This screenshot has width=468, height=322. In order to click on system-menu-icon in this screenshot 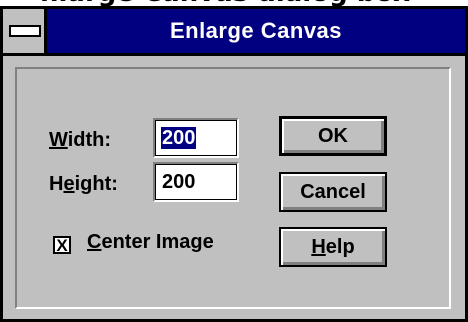, I will do `click(25, 31)`.